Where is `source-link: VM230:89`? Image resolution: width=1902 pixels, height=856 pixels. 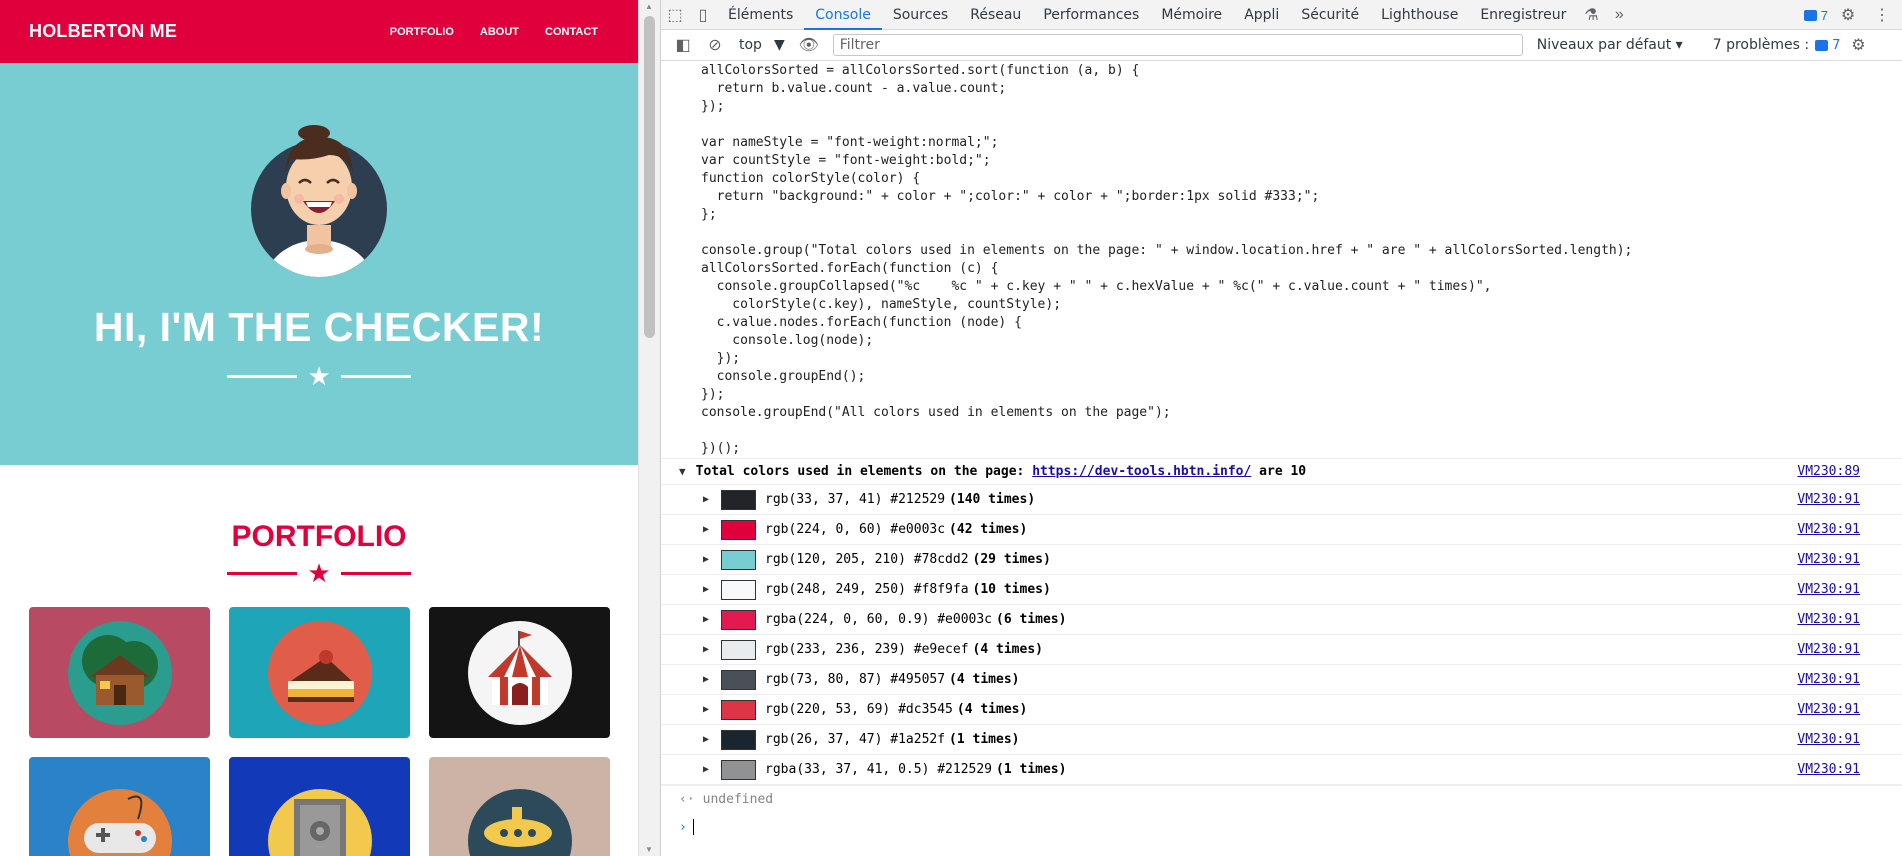 source-link: VM230:89 is located at coordinates (1828, 471).